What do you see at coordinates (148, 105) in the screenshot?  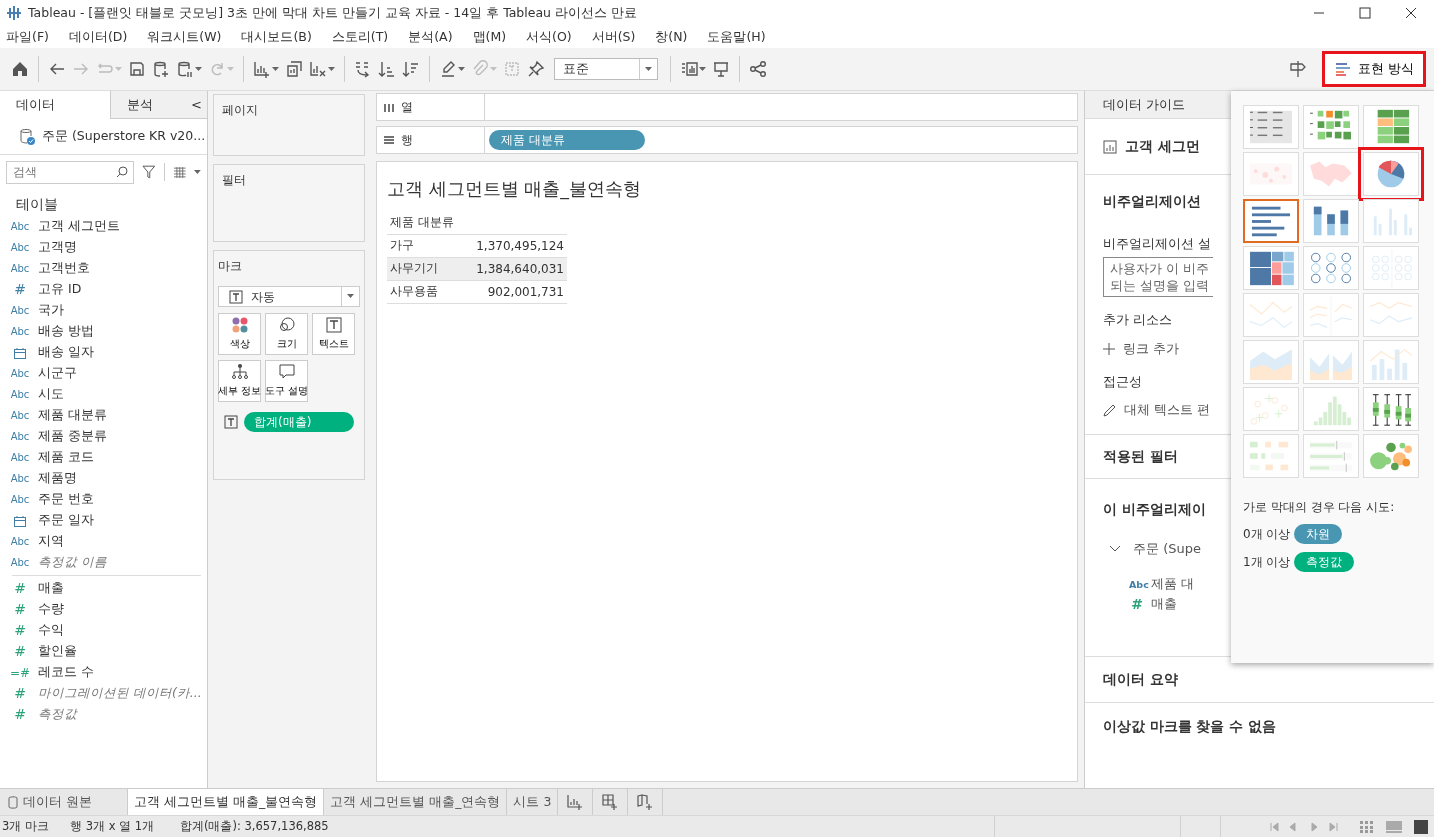 I see `pane-tab: 분석` at bounding box center [148, 105].